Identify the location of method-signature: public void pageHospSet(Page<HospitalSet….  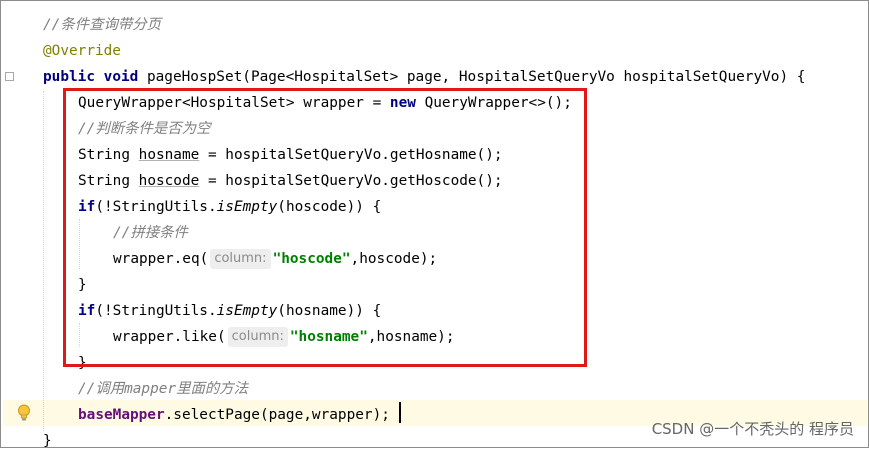
(424, 77).